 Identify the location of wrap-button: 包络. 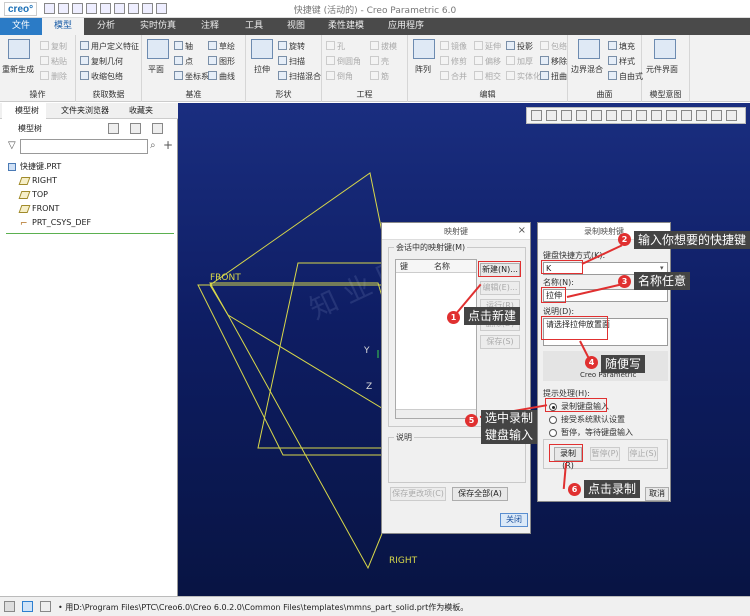
(559, 46).